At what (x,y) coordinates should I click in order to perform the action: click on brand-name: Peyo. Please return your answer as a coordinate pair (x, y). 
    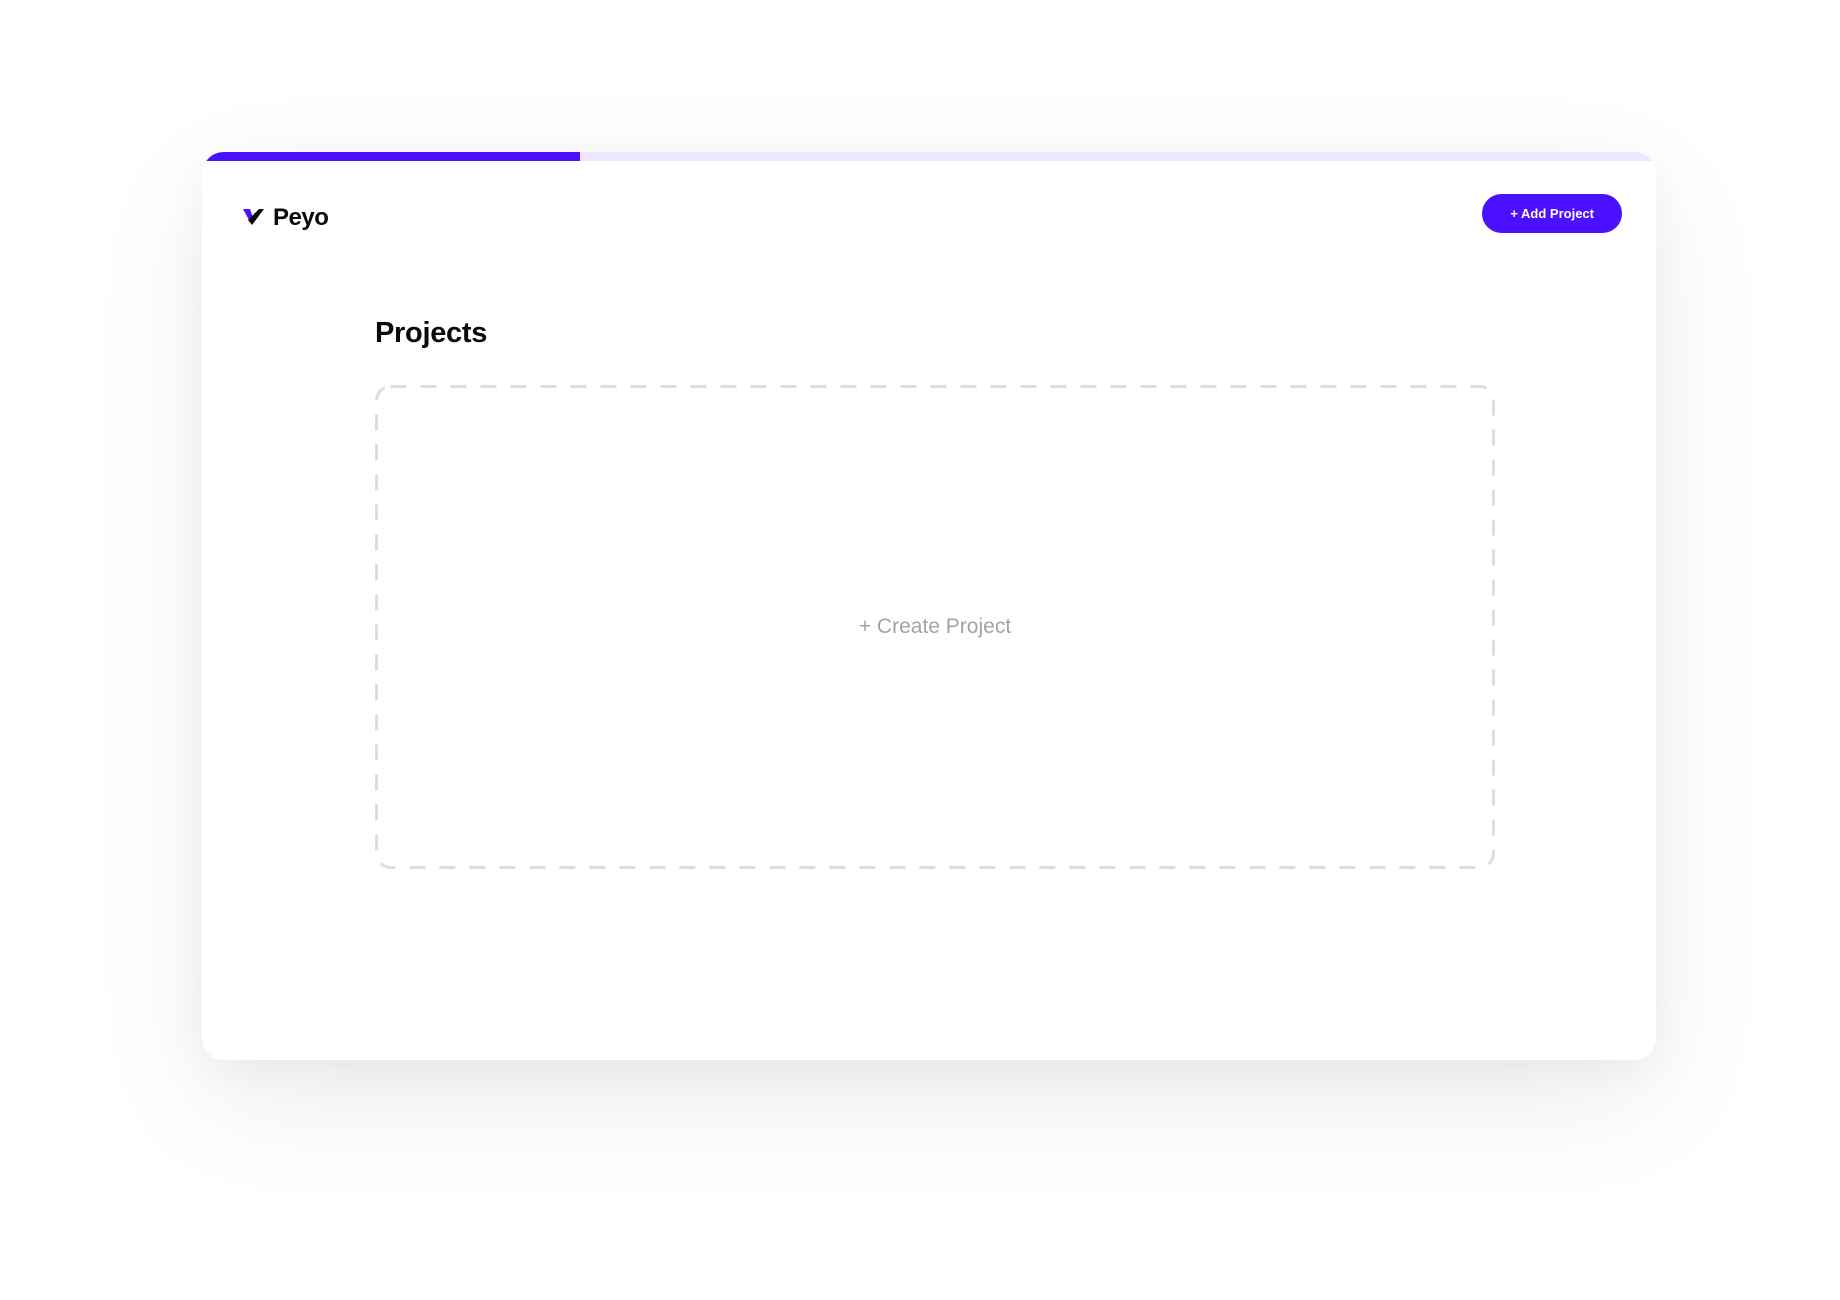
    Looking at the image, I should click on (301, 217).